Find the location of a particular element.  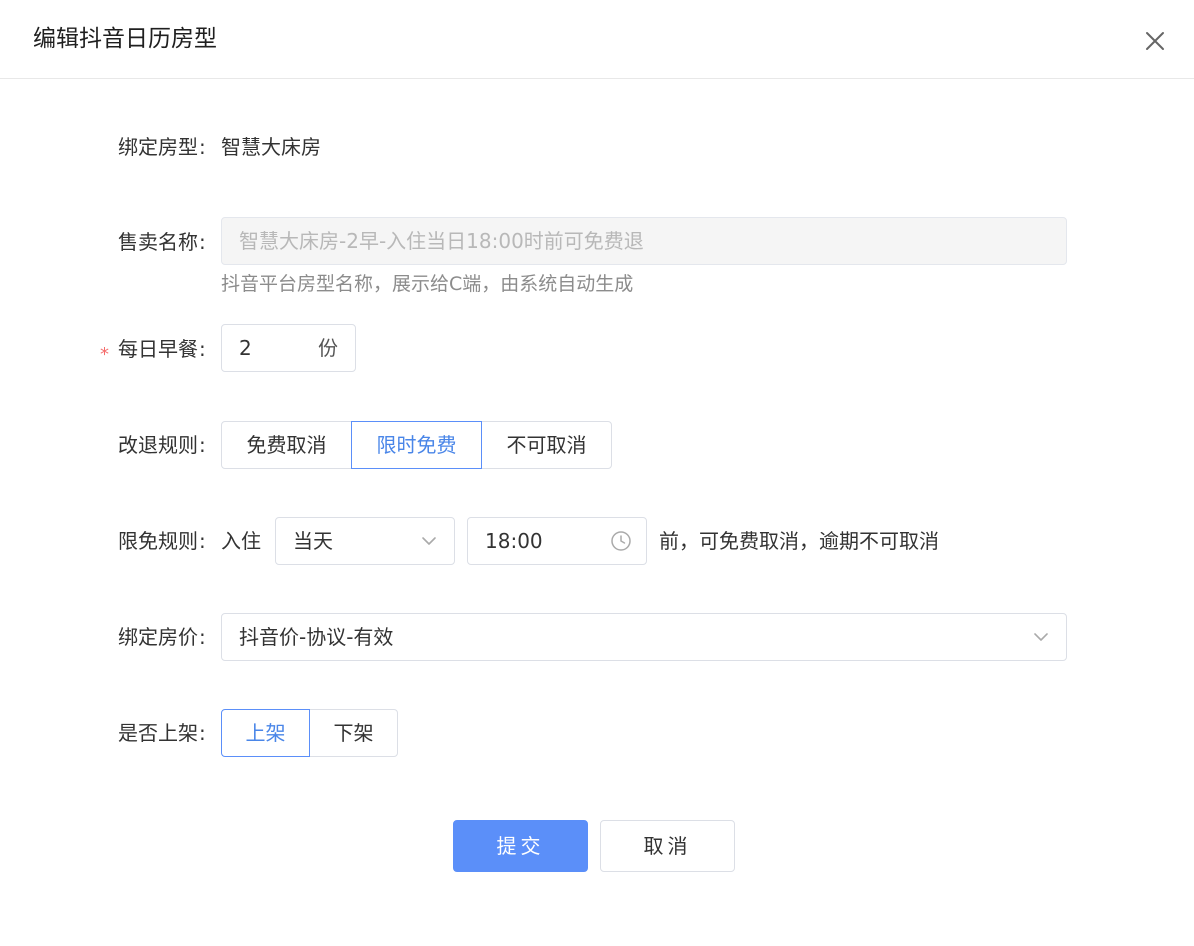

cancel-rule-option-free: 免费取消 is located at coordinates (286, 445).